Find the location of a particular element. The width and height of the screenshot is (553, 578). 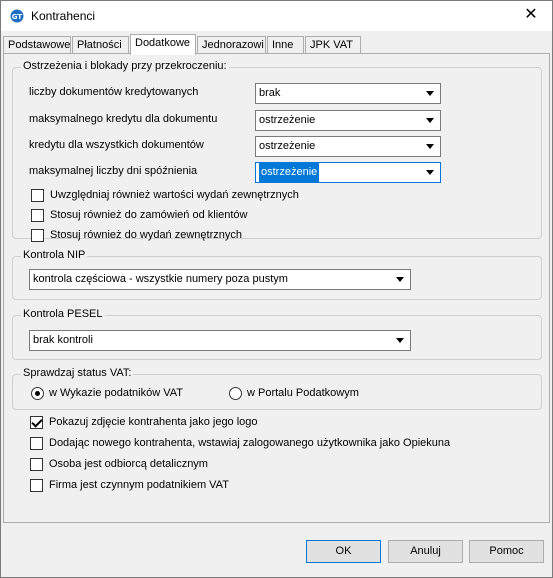

radio-label: w Wykazie podatników VAT is located at coordinates (116, 393).